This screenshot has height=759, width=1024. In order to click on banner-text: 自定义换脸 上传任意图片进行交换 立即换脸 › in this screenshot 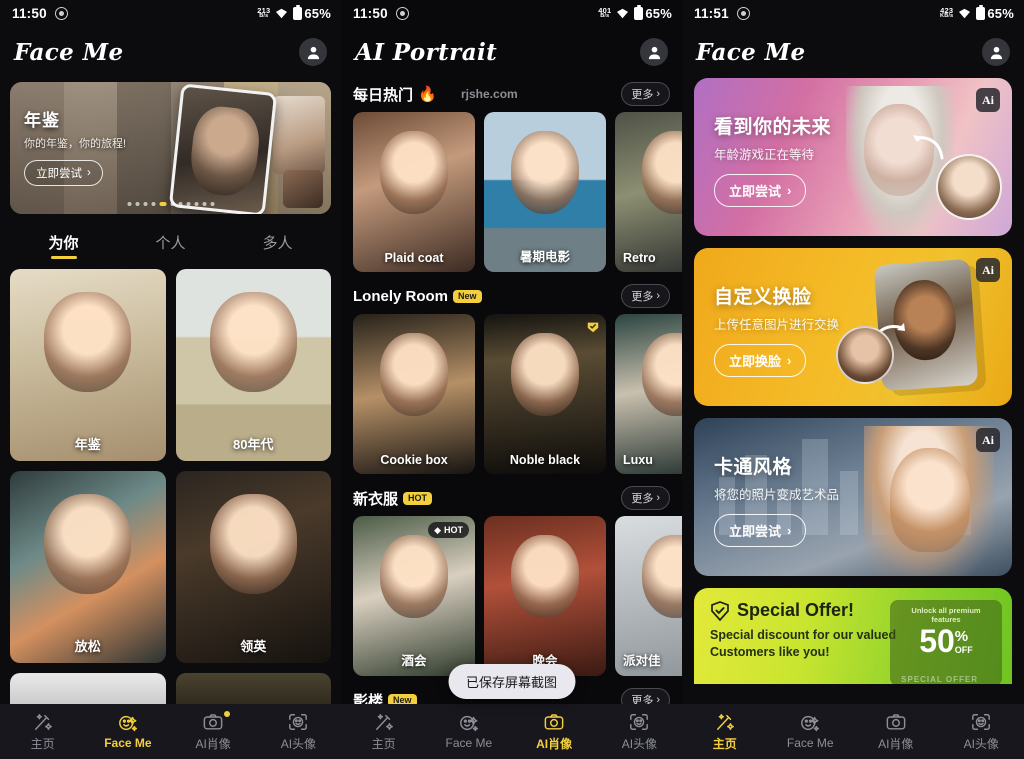, I will do `click(776, 329)`.